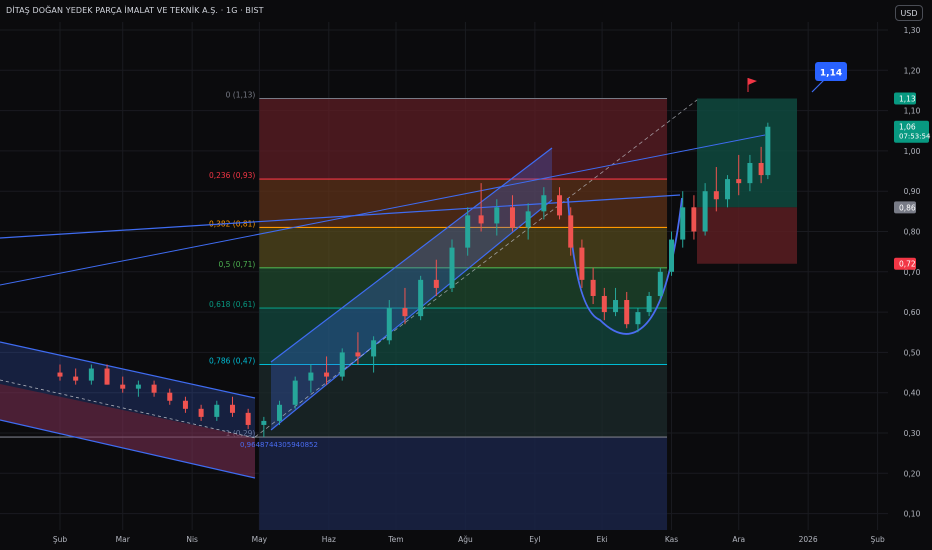 The width and height of the screenshot is (932, 550). What do you see at coordinates (907, 264) in the screenshot?
I see `price-label-text: 0,72` at bounding box center [907, 264].